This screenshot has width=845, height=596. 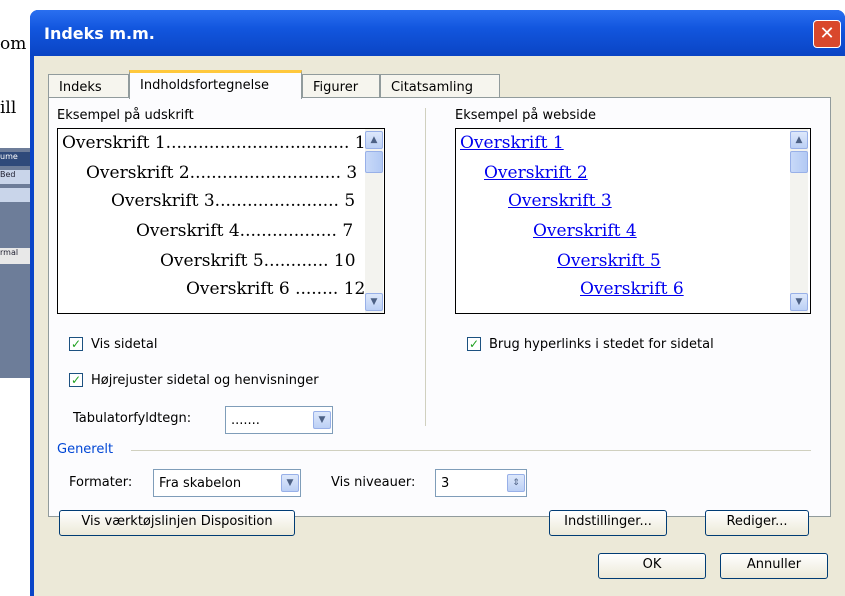 What do you see at coordinates (276, 289) in the screenshot?
I see `print-preview-line: Overskrift 6 ........ 12` at bounding box center [276, 289].